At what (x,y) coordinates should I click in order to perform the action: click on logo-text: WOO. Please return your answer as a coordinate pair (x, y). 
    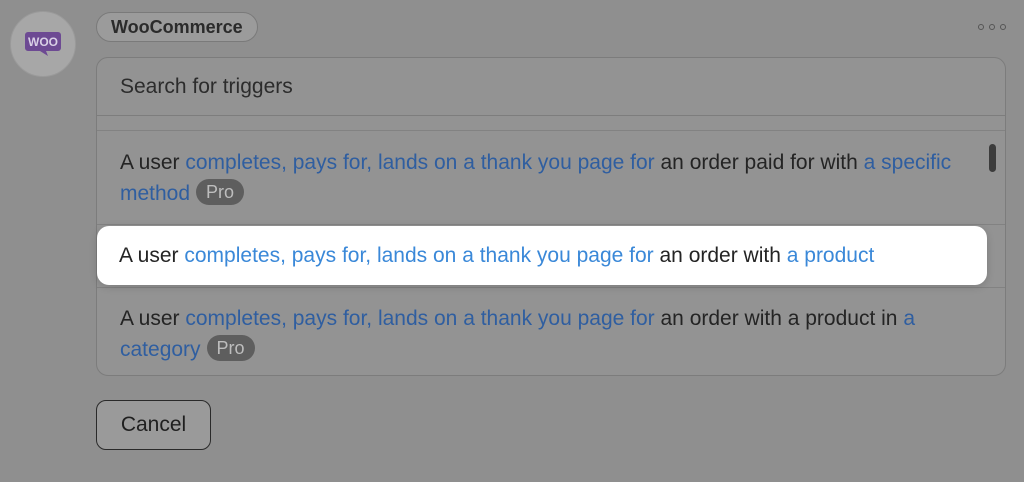
    Looking at the image, I should click on (43, 42).